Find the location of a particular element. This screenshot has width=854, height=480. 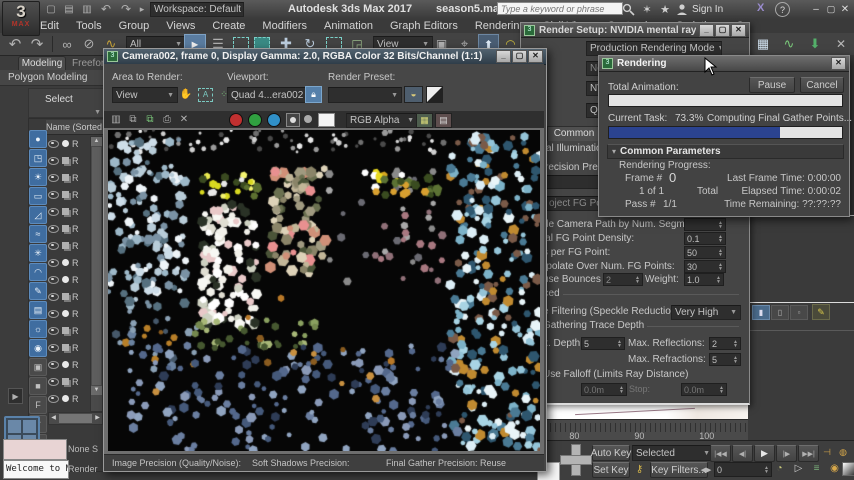

explorer-hscrollbar: ◀ ▶ is located at coordinates (75, 418).